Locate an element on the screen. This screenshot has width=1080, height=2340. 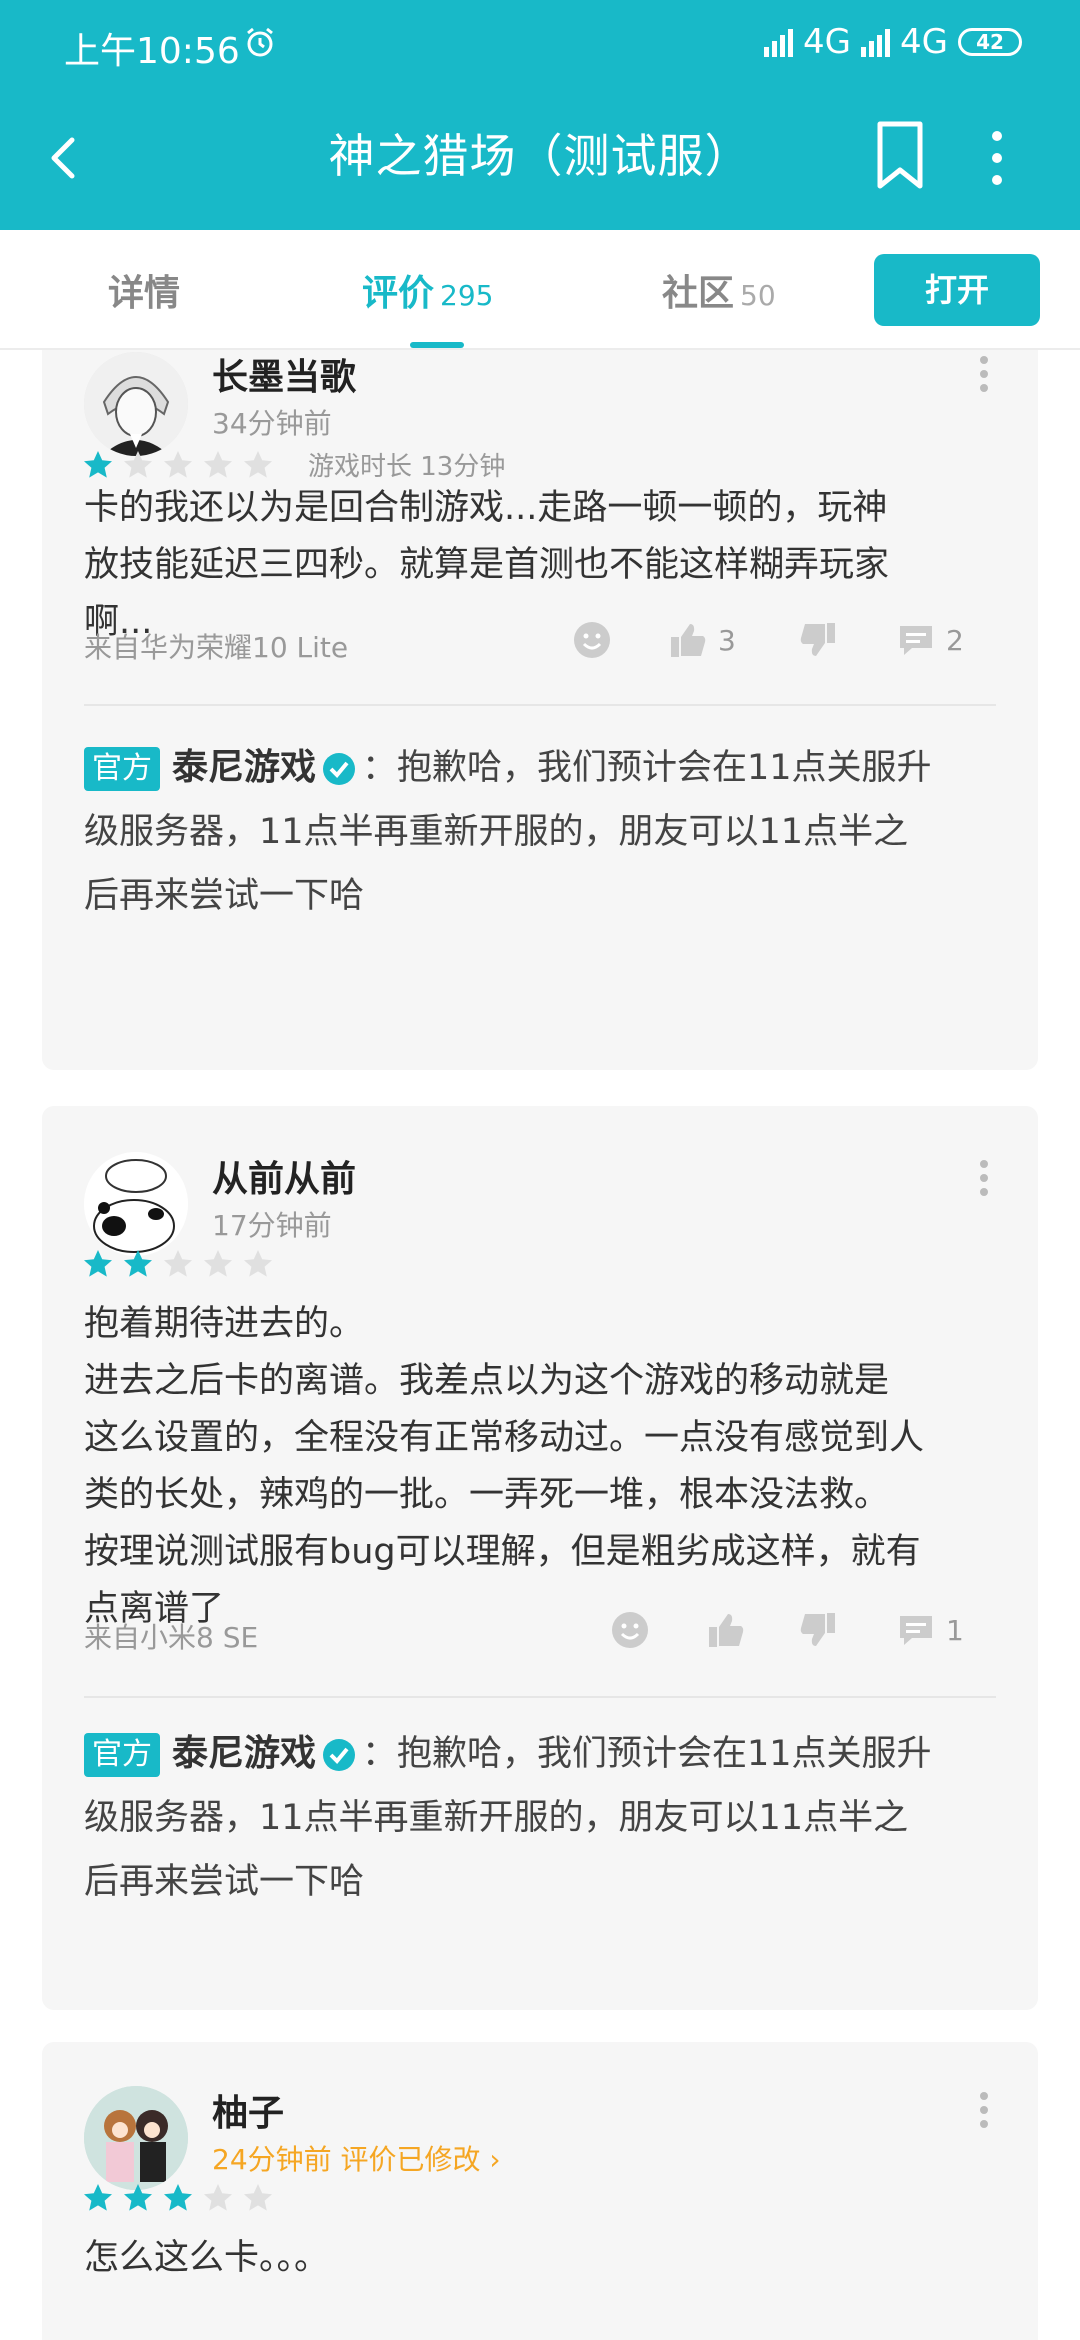
review-card: 柚子 24分钟前 评价已修改 › 怎么这么卡。。。 is located at coordinates (540, 2191).